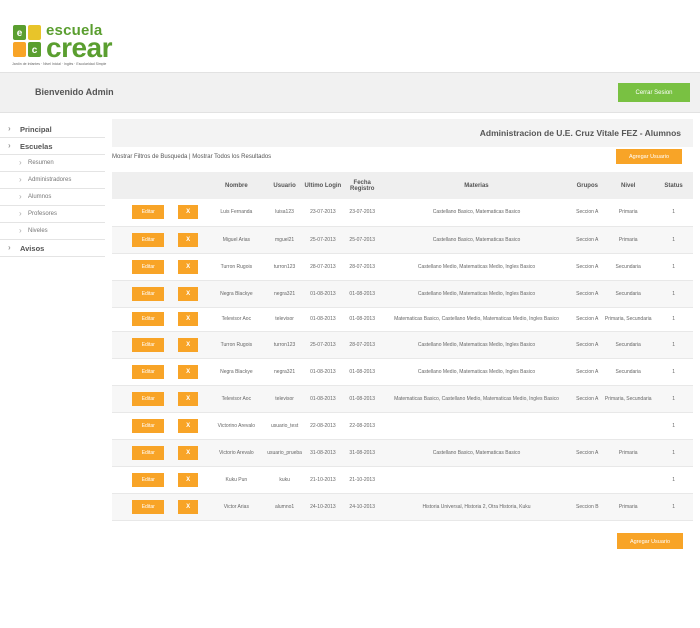 The height and width of the screenshot is (628, 700). What do you see at coordinates (649, 156) in the screenshot?
I see `add-user-button-top: Agregar Usuario` at bounding box center [649, 156].